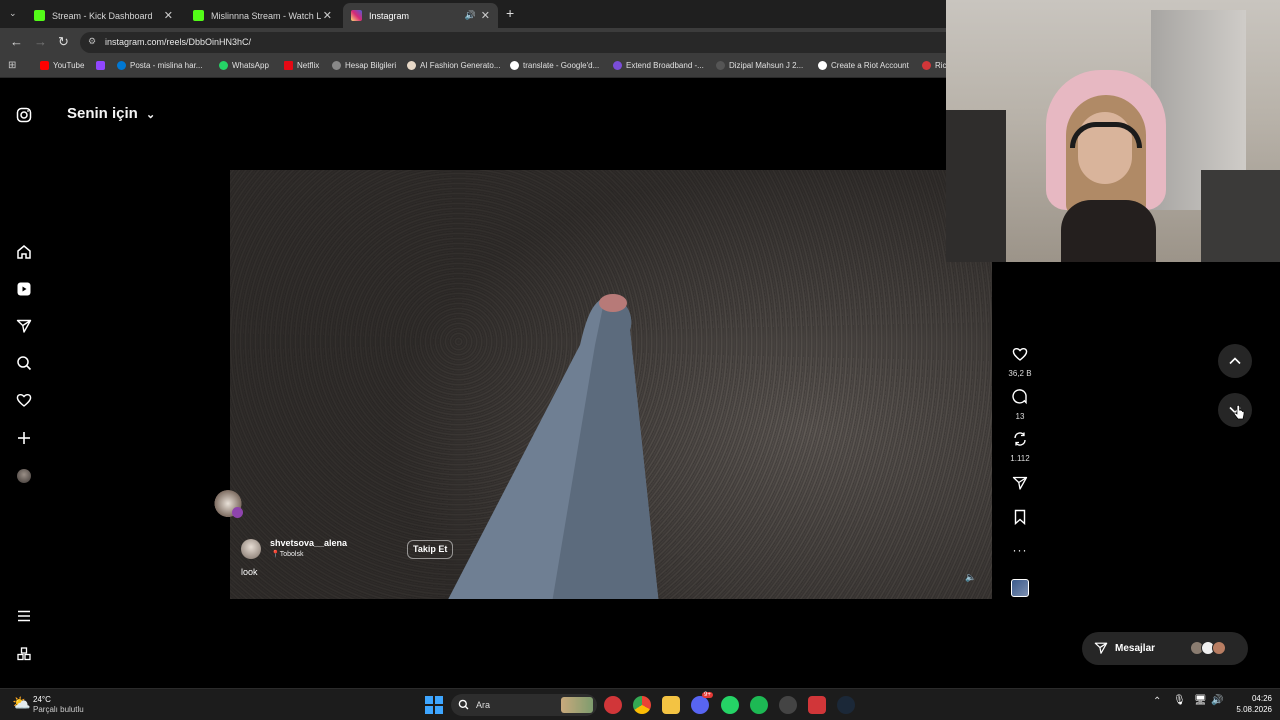 The width and height of the screenshot is (1280, 720). I want to click on bookmark-label: WhatsApp, so click(250, 65).